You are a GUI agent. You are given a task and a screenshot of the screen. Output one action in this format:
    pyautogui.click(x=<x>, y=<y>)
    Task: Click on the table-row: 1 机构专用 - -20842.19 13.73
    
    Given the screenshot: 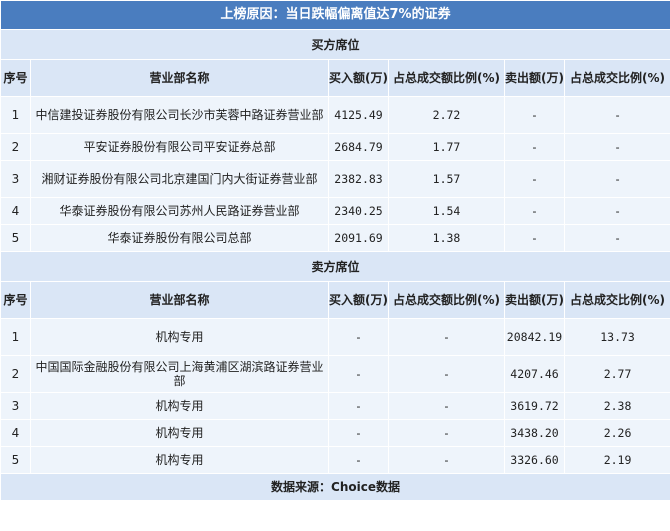 What is the action you would take?
    pyautogui.click(x=335, y=337)
    